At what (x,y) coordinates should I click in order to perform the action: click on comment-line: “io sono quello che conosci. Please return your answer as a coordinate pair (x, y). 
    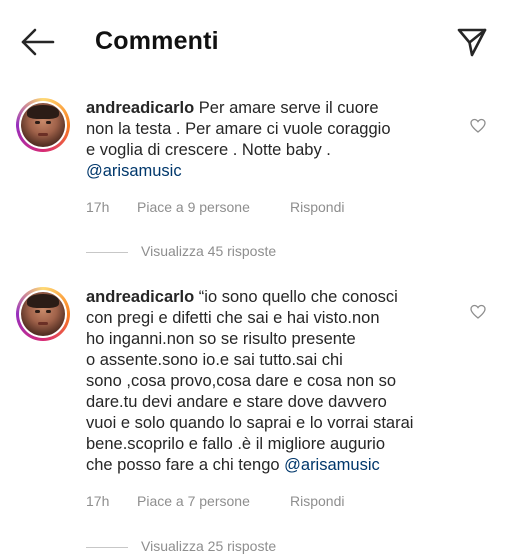
    Looking at the image, I should click on (296, 297).